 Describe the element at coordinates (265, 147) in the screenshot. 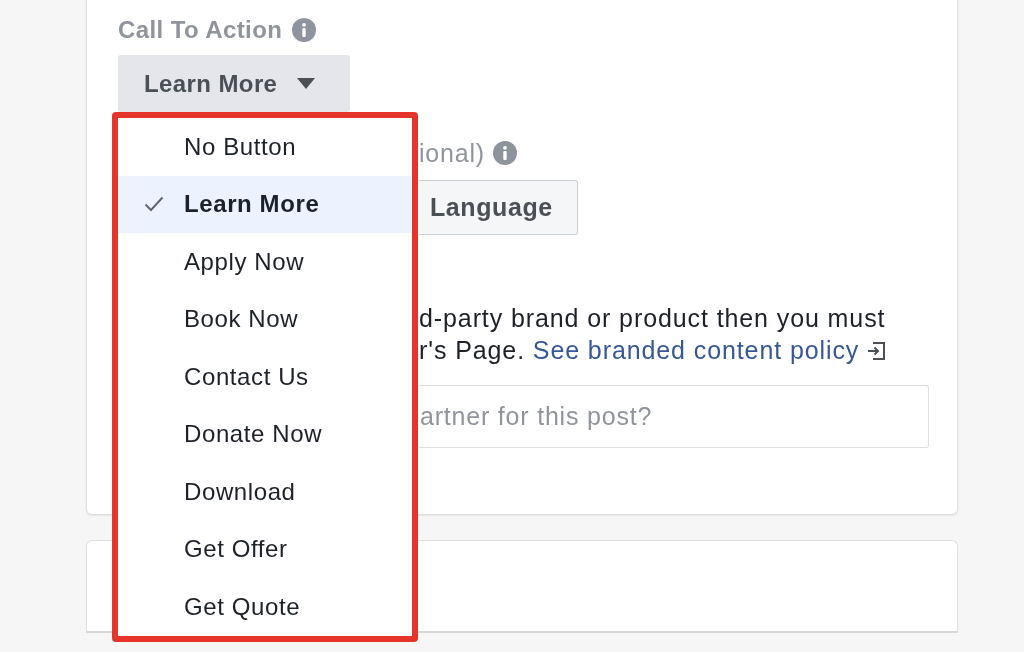

I see `menu-item: No Button` at that location.